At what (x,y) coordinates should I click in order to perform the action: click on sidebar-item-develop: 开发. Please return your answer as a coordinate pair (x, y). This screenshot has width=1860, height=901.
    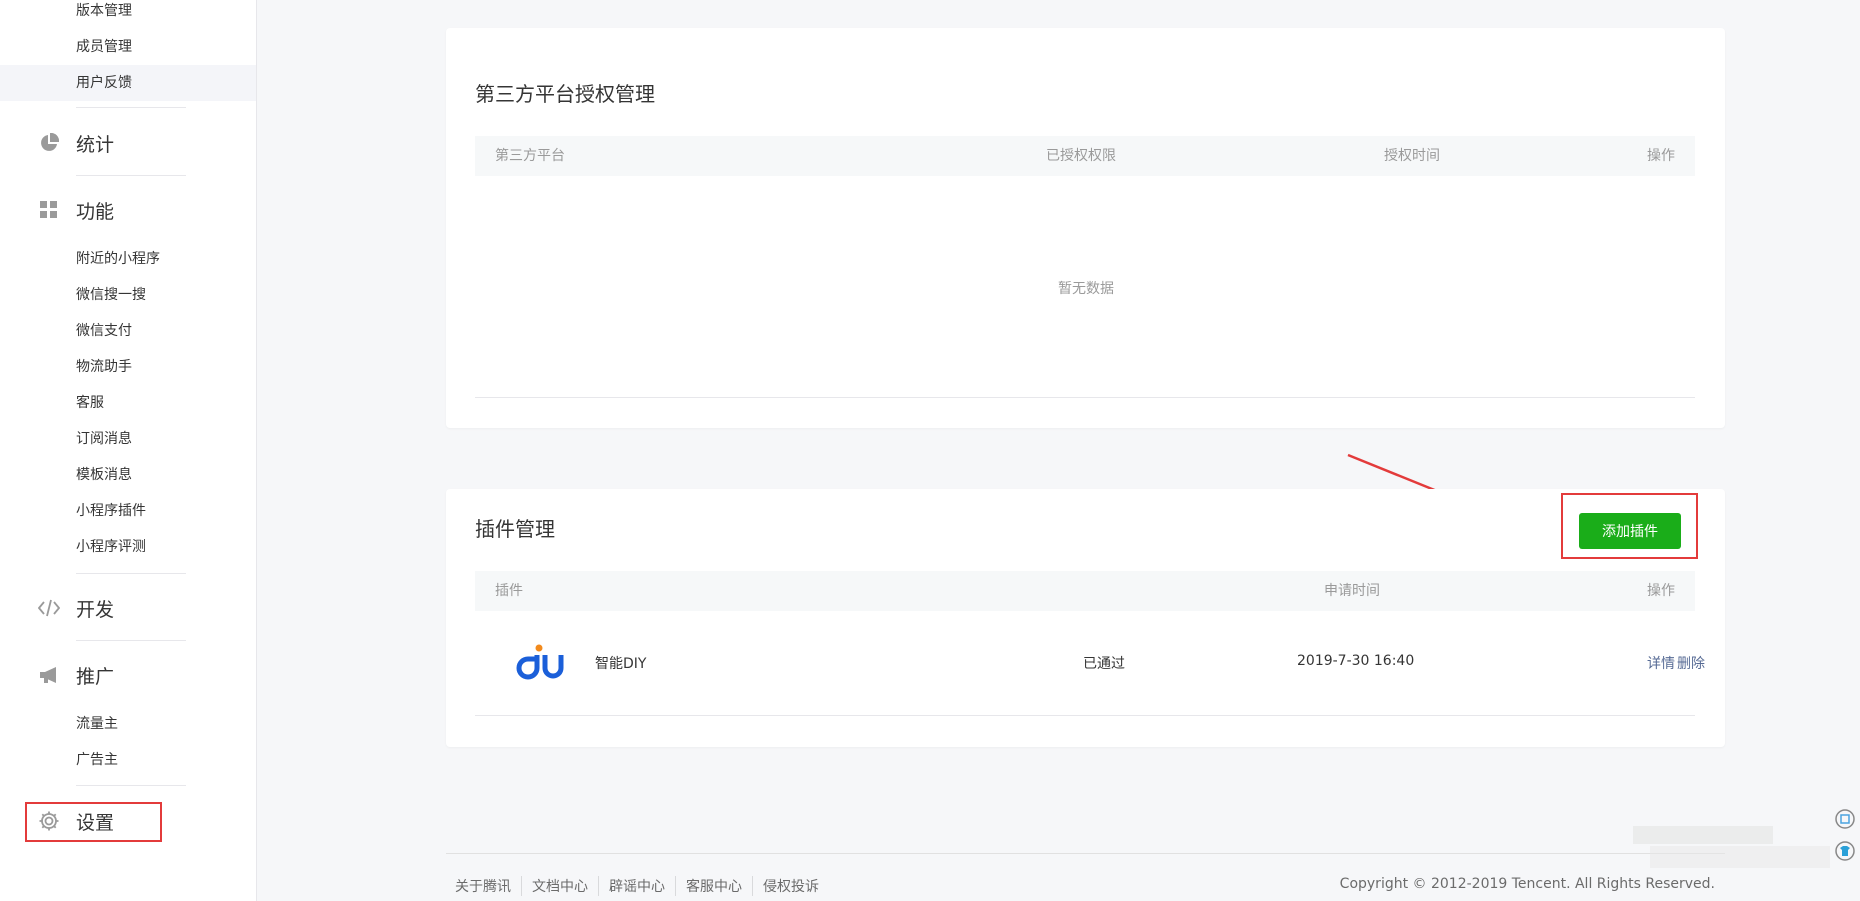
    Looking at the image, I should click on (76, 608).